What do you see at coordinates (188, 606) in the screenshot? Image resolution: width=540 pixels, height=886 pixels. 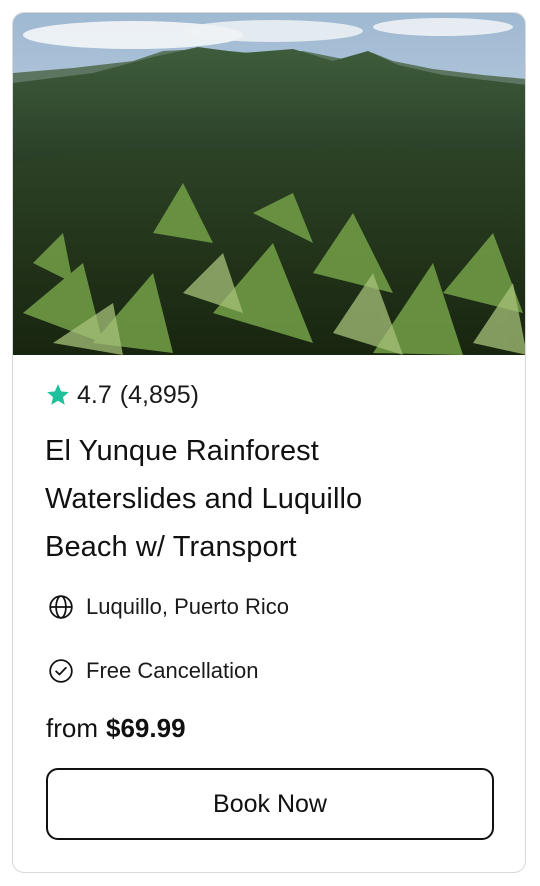 I see `location-text: Luquillo, Puerto Rico` at bounding box center [188, 606].